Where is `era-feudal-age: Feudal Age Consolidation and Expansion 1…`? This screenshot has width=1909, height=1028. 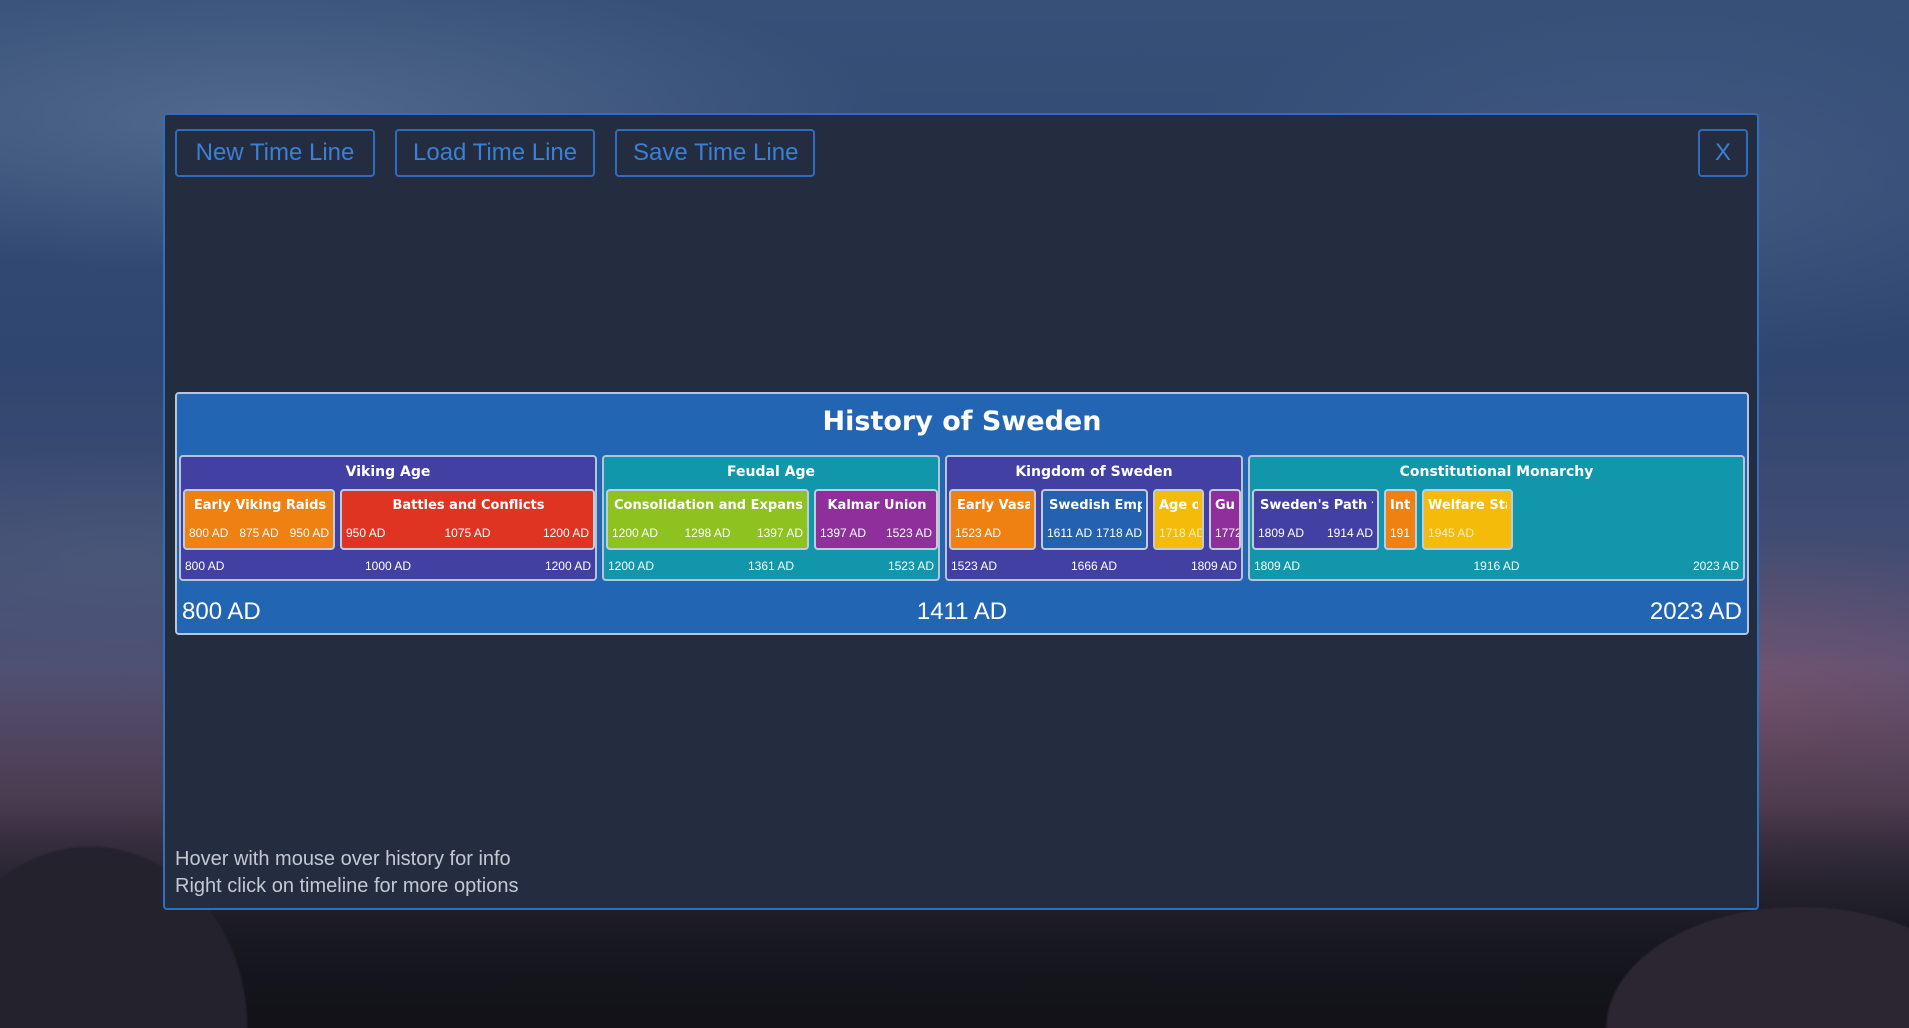 era-feudal-age: Feudal Age Consolidation and Expansion 1… is located at coordinates (771, 518).